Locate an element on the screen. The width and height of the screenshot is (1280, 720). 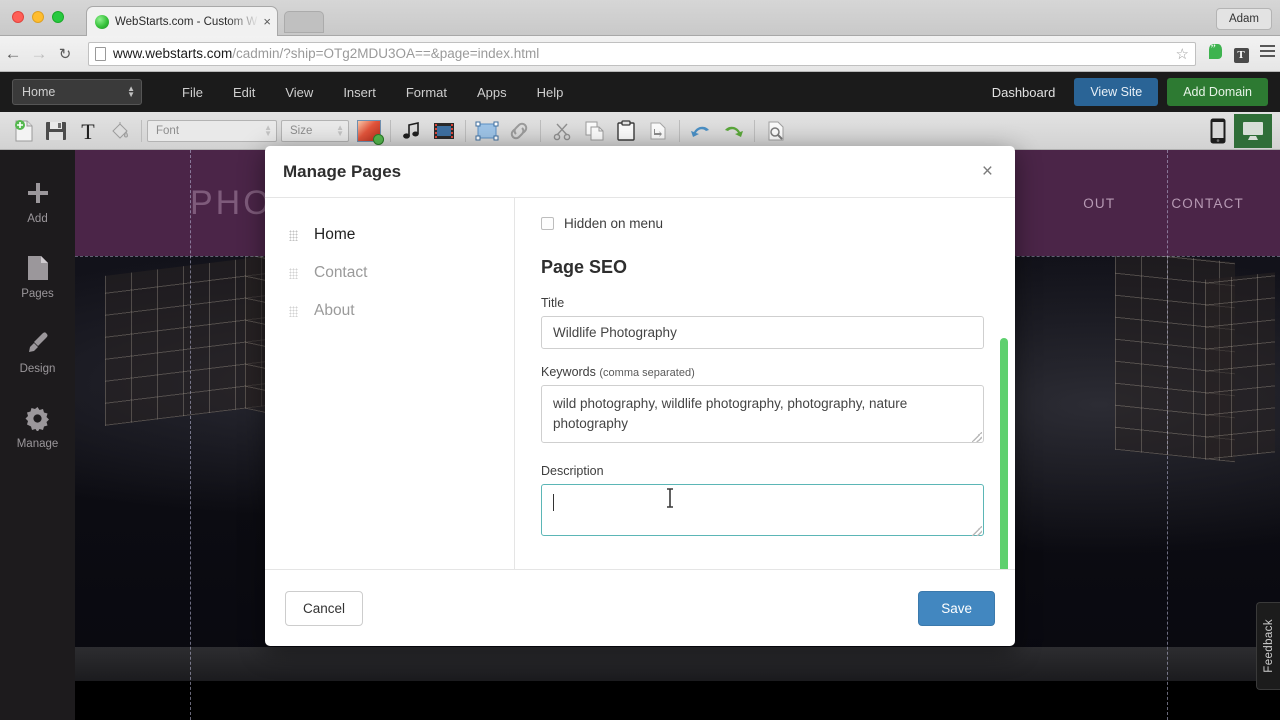
site-nav: OUT CONTACT is located at coordinates (1163, 203).